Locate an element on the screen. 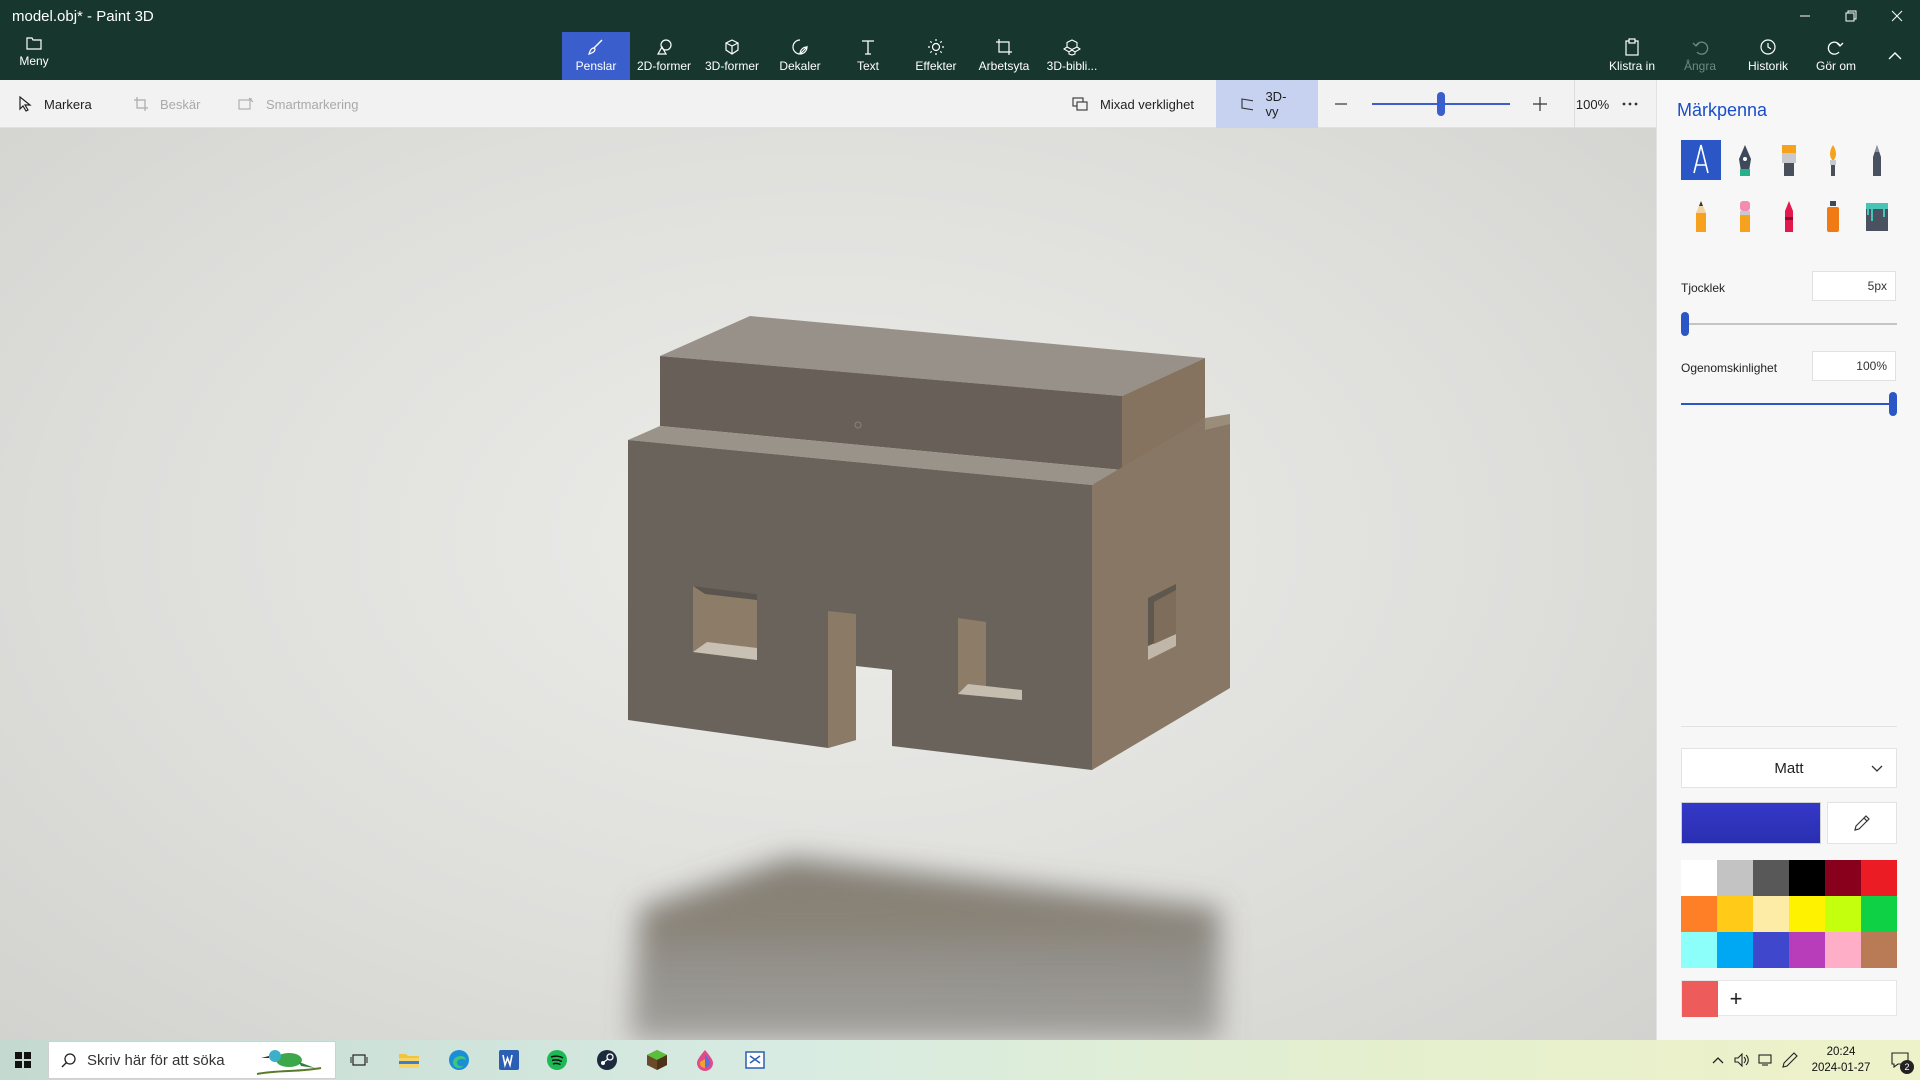 This screenshot has height=1080, width=1920. add-color-button: + is located at coordinates (1736, 999).